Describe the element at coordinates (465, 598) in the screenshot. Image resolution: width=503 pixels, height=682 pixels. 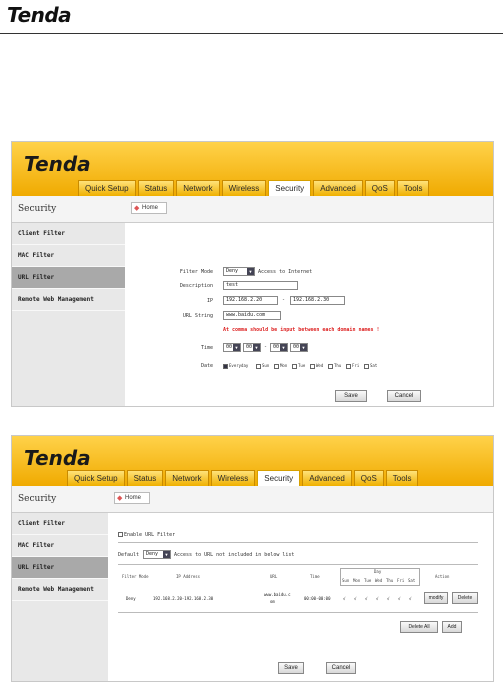
I see `delete-button: Delete` at that location.